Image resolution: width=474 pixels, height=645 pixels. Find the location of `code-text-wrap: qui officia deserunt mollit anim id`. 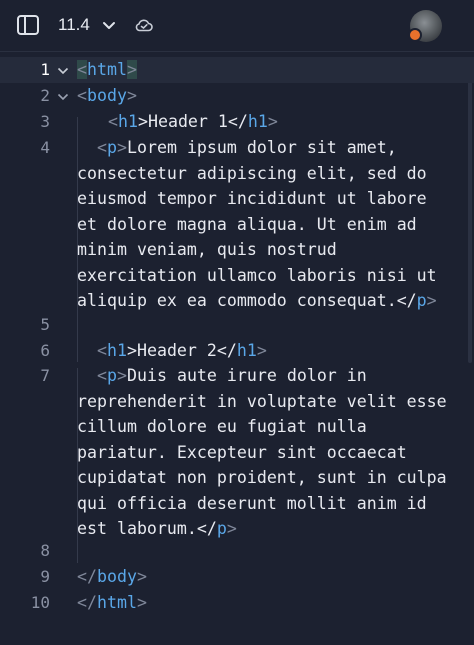

code-text-wrap: qui officia deserunt mollit anim id is located at coordinates (252, 503).